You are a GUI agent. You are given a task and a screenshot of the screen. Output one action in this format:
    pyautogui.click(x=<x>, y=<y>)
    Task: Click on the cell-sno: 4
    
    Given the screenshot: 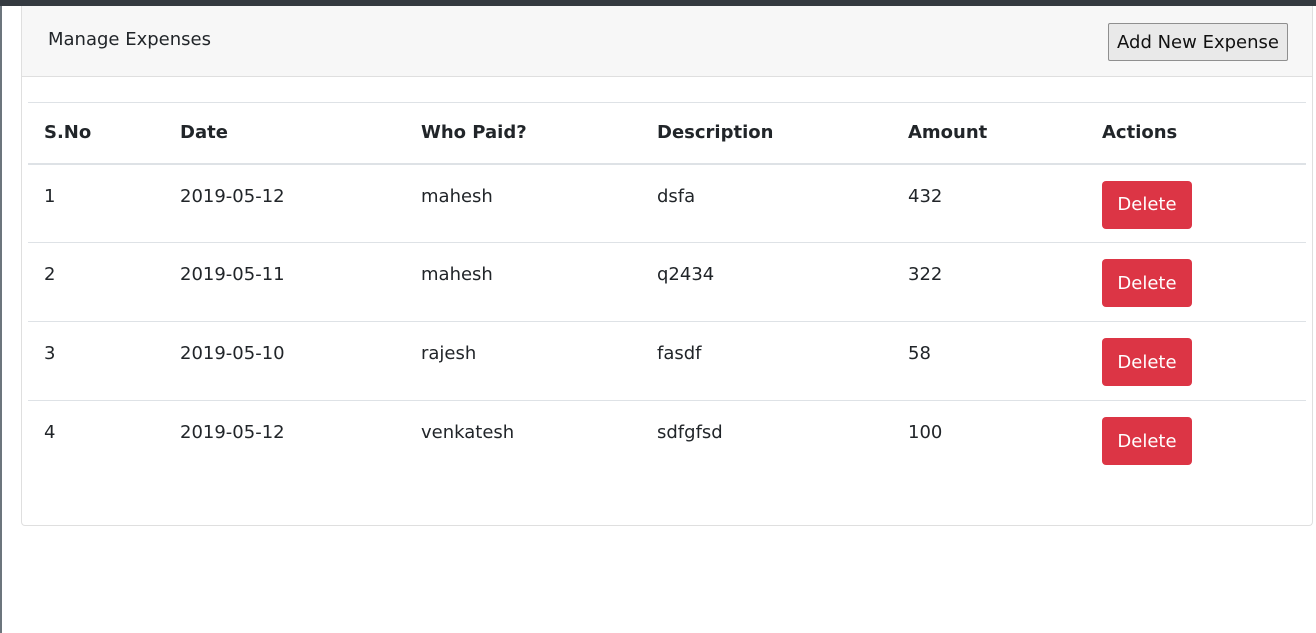 What is the action you would take?
    pyautogui.click(x=50, y=432)
    